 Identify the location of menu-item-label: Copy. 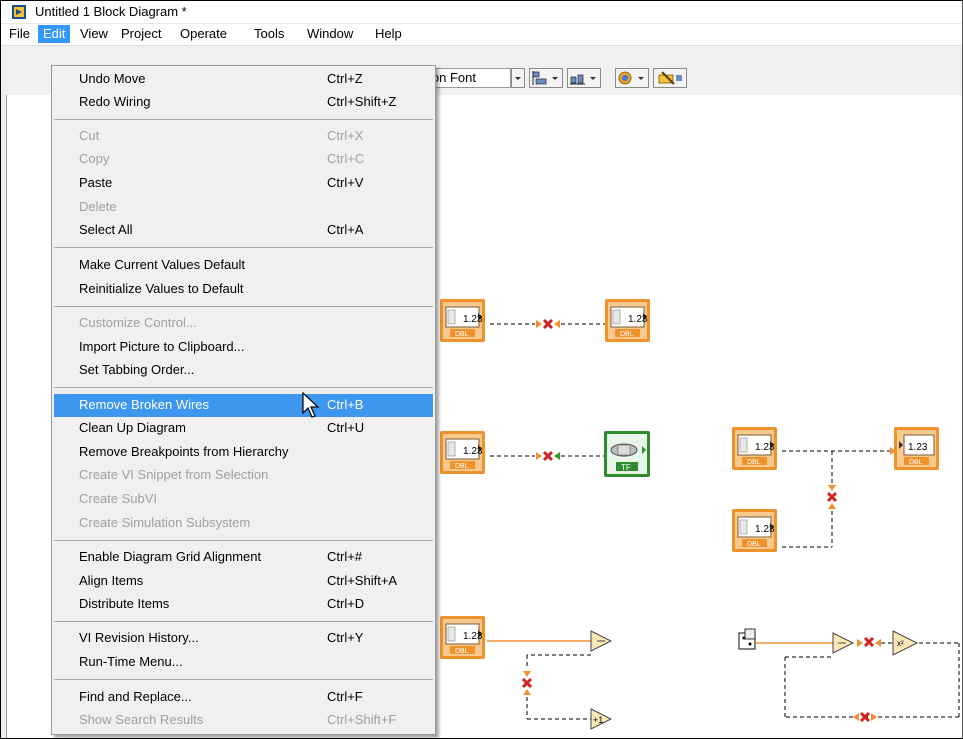
(94, 158).